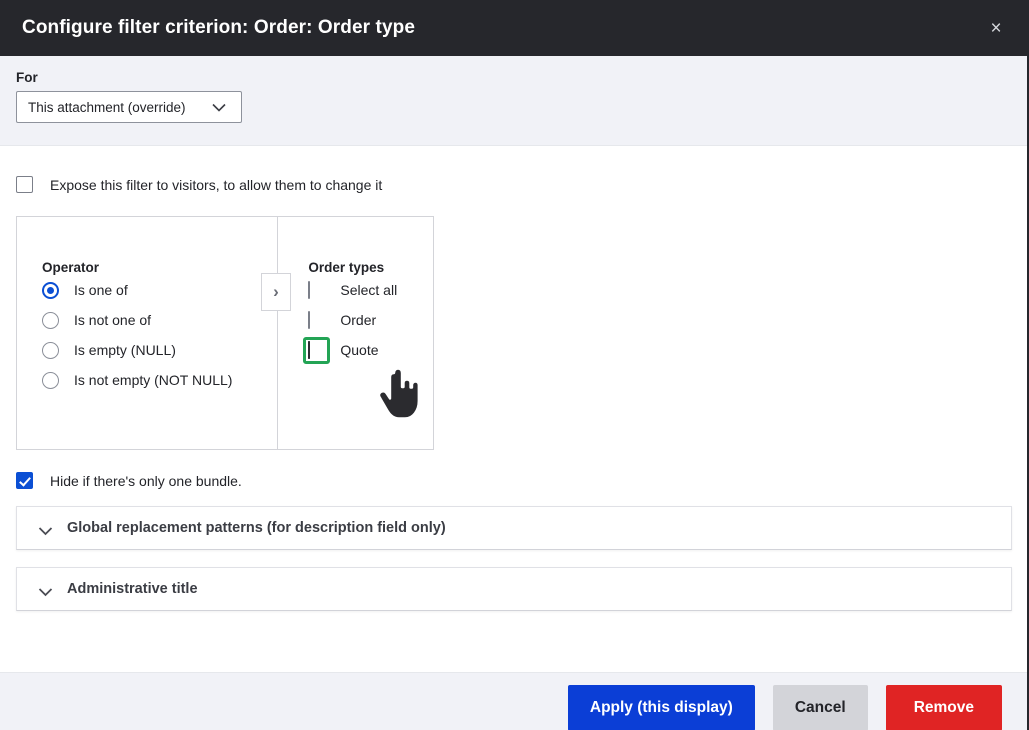  I want to click on apply-button: Apply (this display), so click(661, 707).